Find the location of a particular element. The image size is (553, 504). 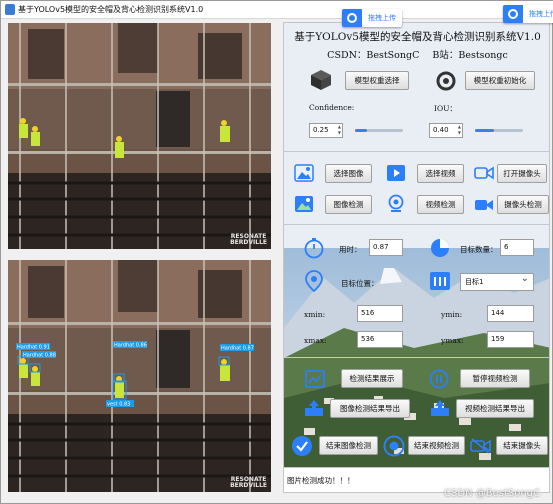

xmax-label: xmax: is located at coordinates (315, 340).